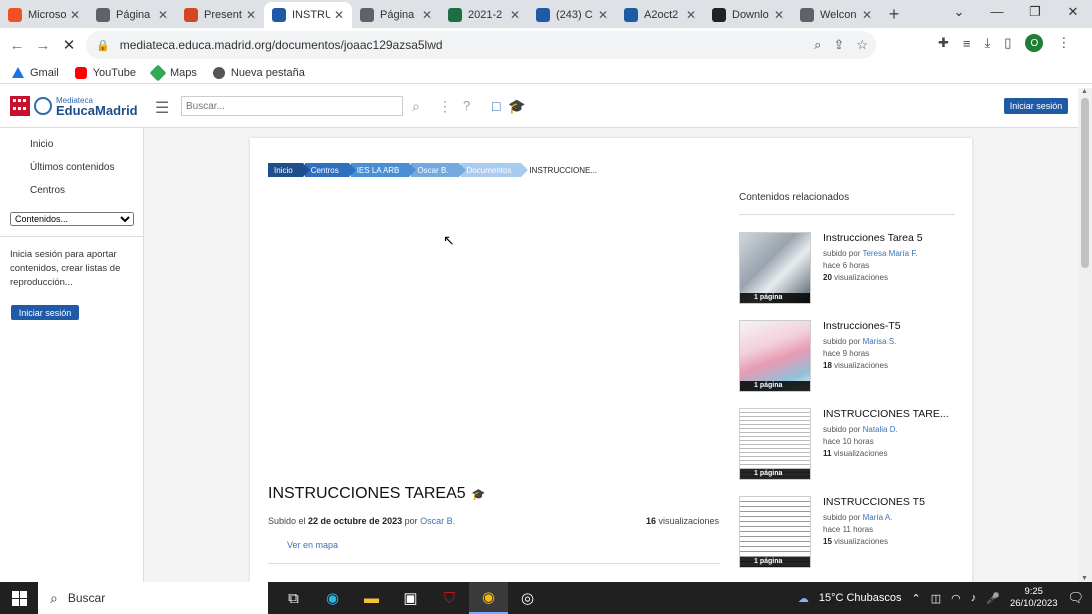 This screenshot has height=614, width=1092. What do you see at coordinates (873, 238) in the screenshot?
I see `related-title: Instrucciones Tarea 5` at bounding box center [873, 238].